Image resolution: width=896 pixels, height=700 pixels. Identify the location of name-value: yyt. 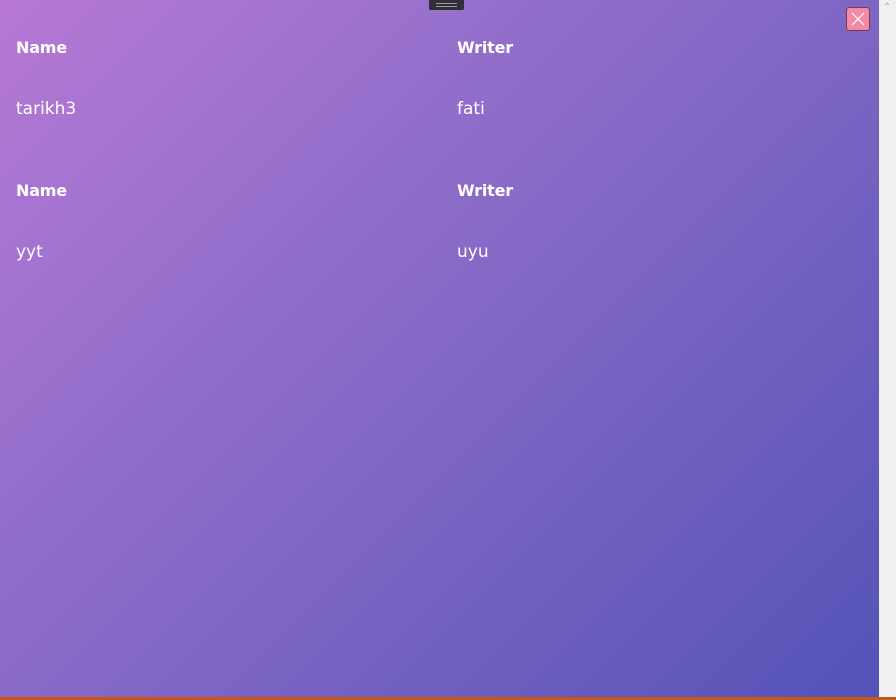
(29, 252).